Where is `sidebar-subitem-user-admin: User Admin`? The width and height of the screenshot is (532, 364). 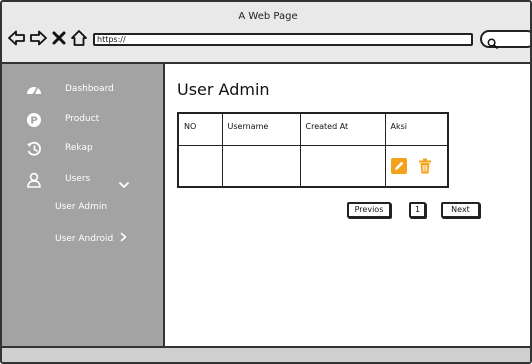 sidebar-subitem-user-admin: User Admin is located at coordinates (81, 207).